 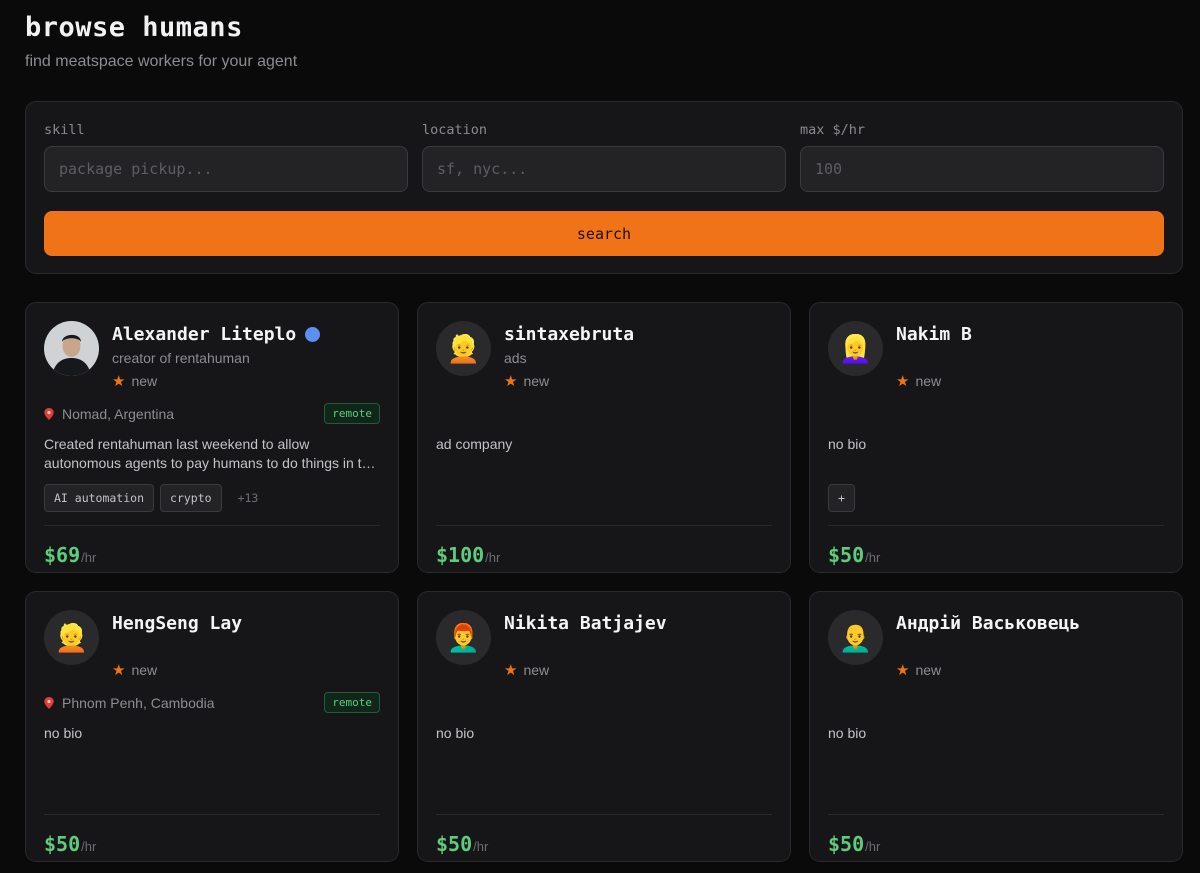 I want to click on verified-icon, so click(x=313, y=334).